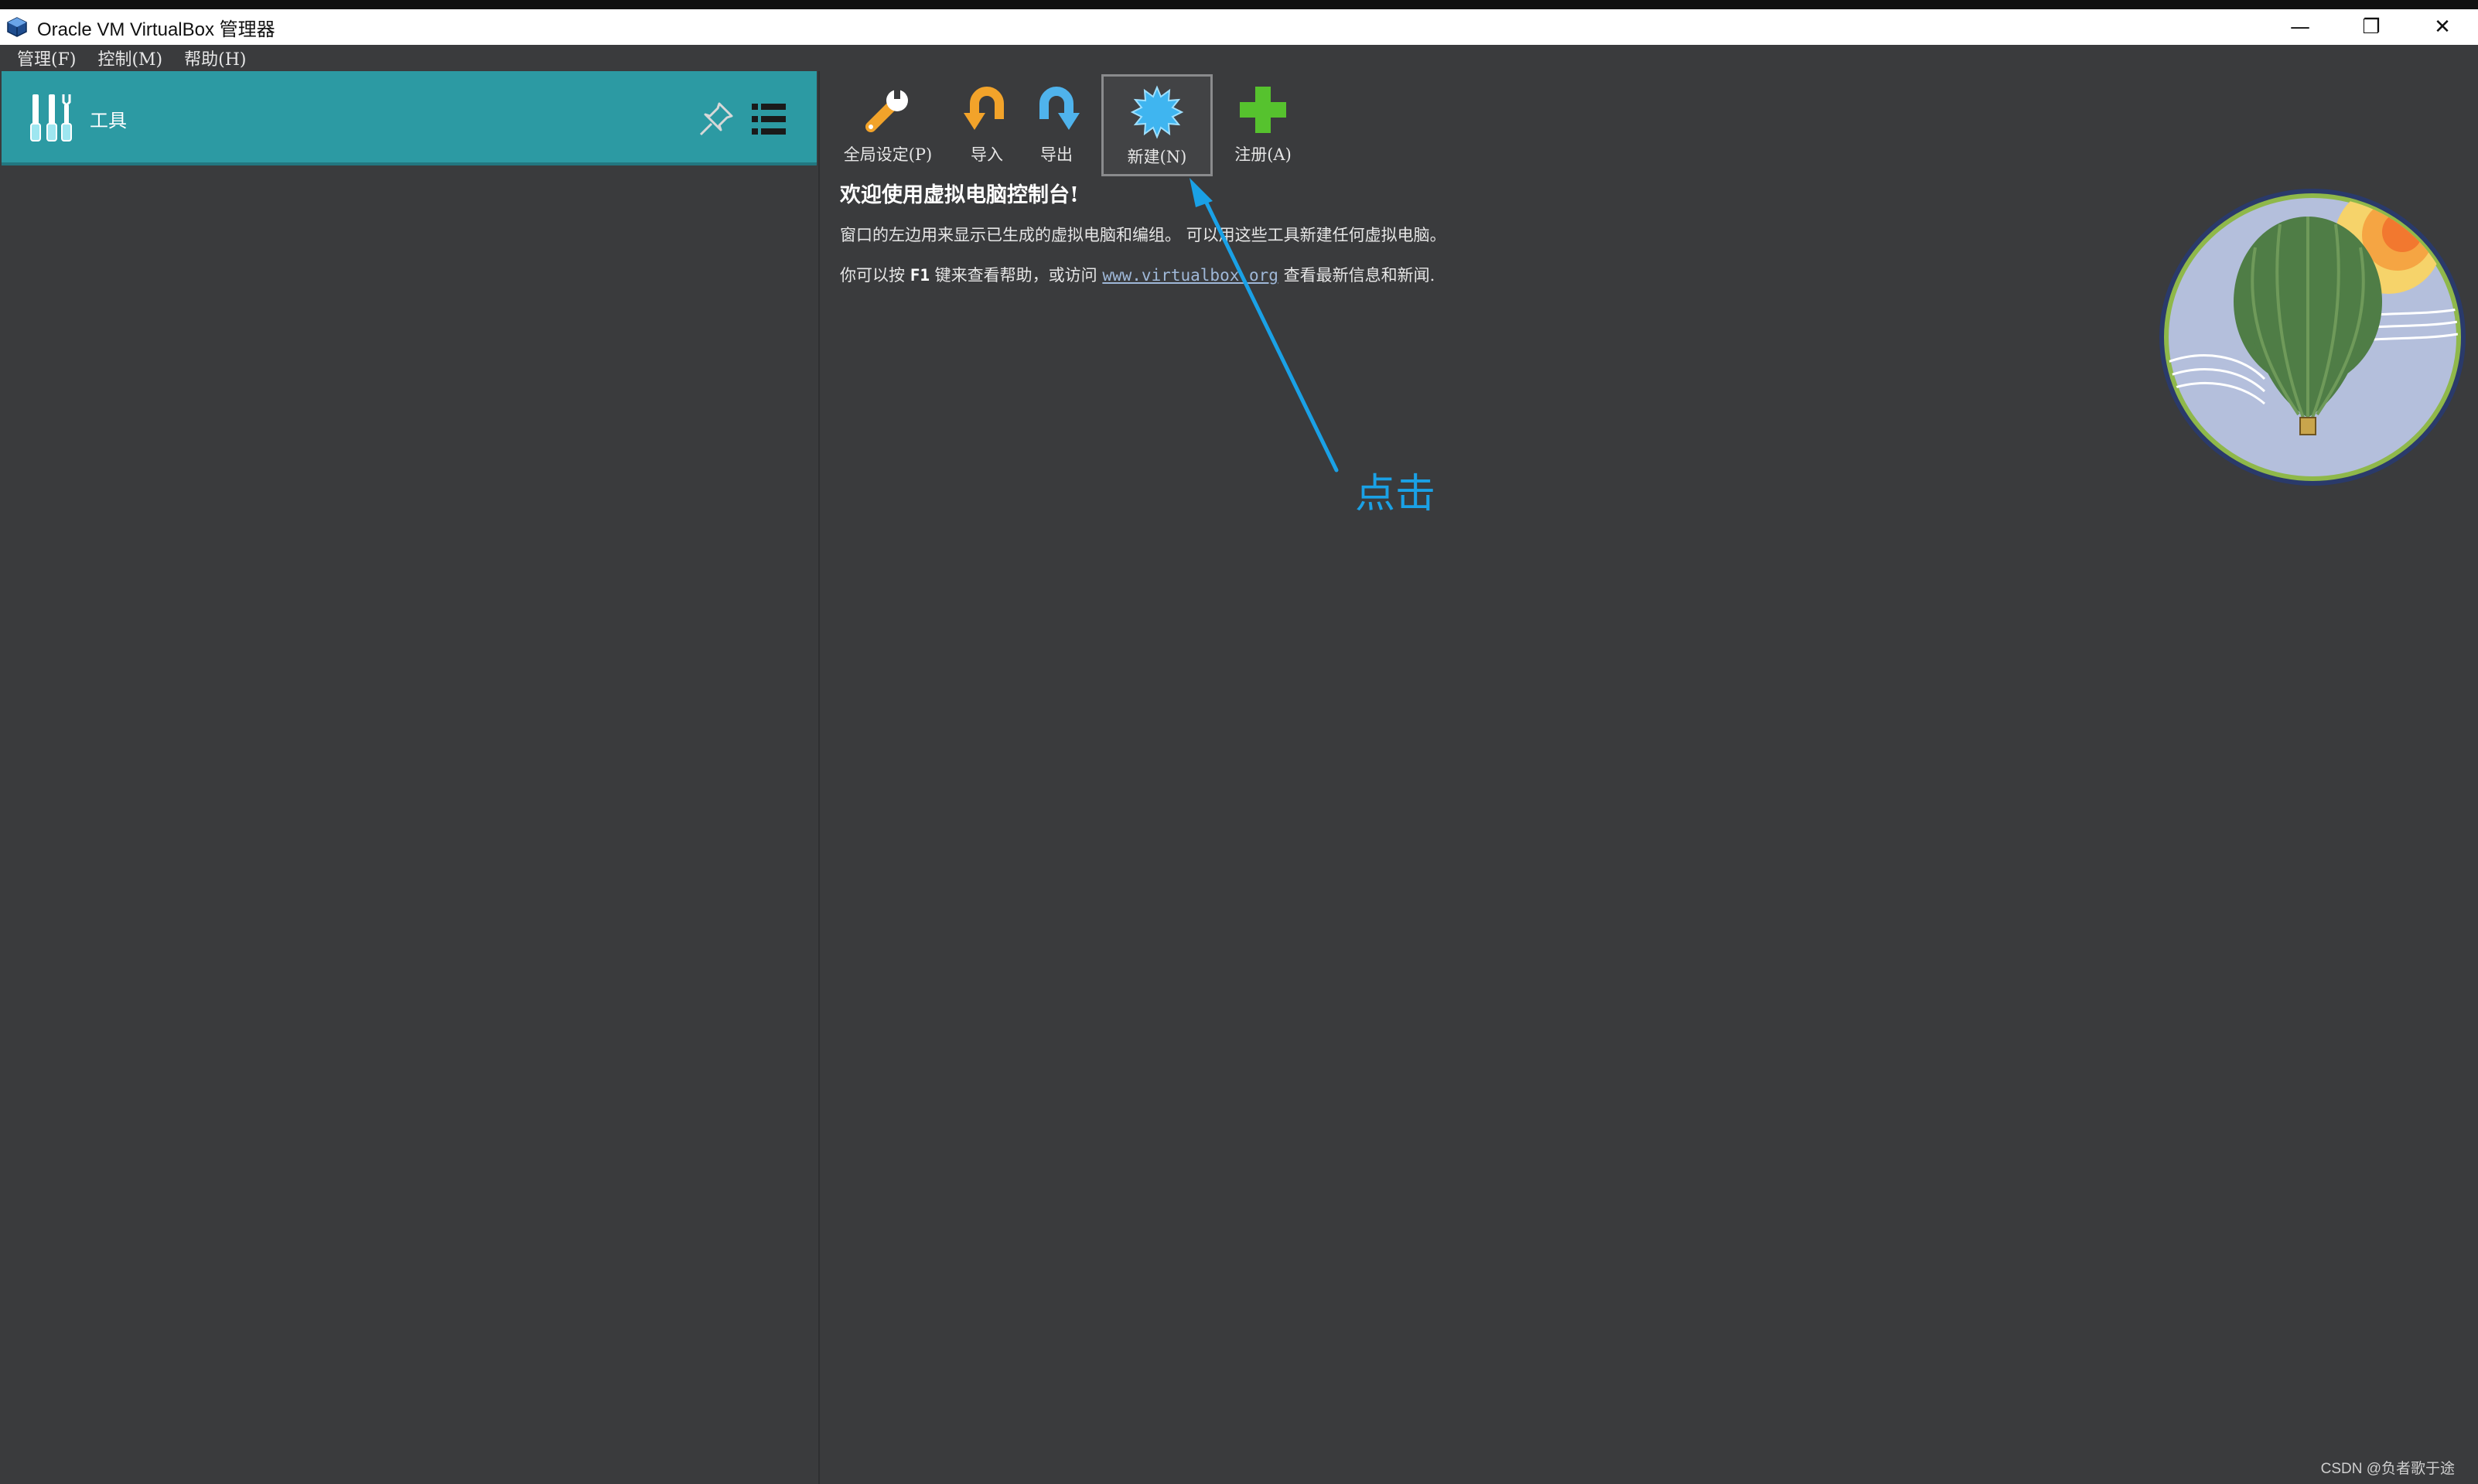 The image size is (2478, 1484). Describe the element at coordinates (108, 120) in the screenshot. I see `tools-label: 工具` at that location.